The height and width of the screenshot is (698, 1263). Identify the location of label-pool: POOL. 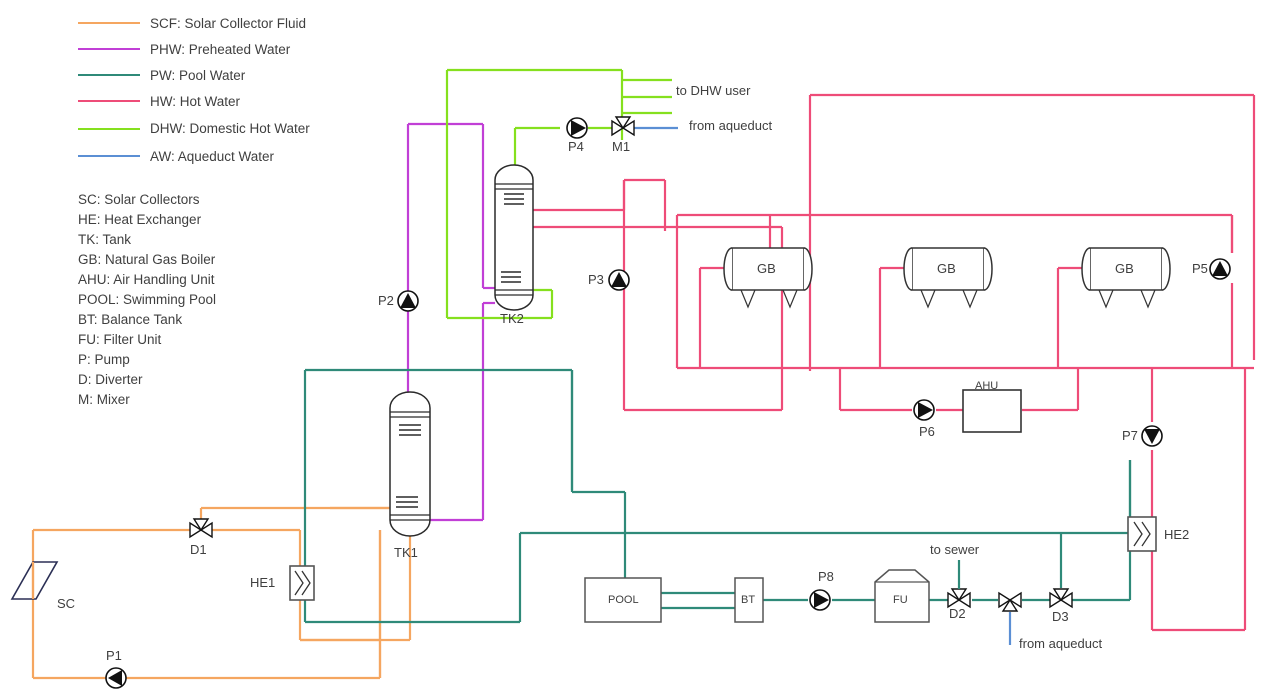
(623, 600).